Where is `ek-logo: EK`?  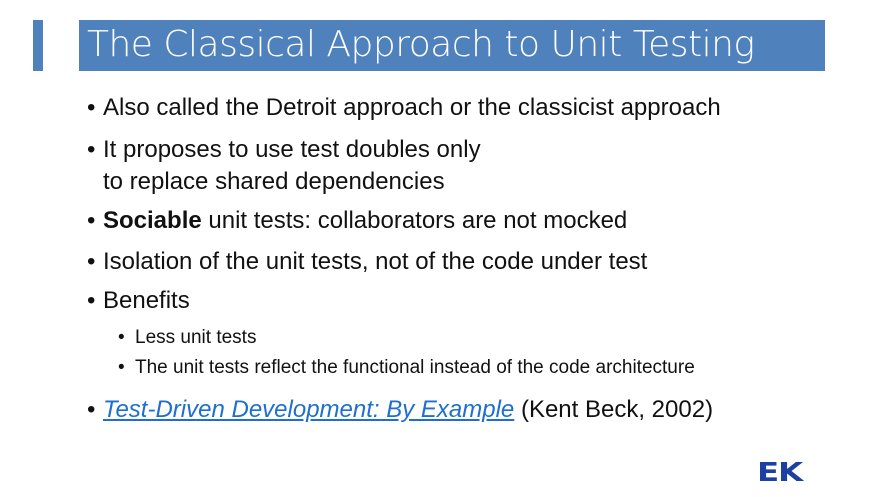
ek-logo: EK is located at coordinates (780, 473).